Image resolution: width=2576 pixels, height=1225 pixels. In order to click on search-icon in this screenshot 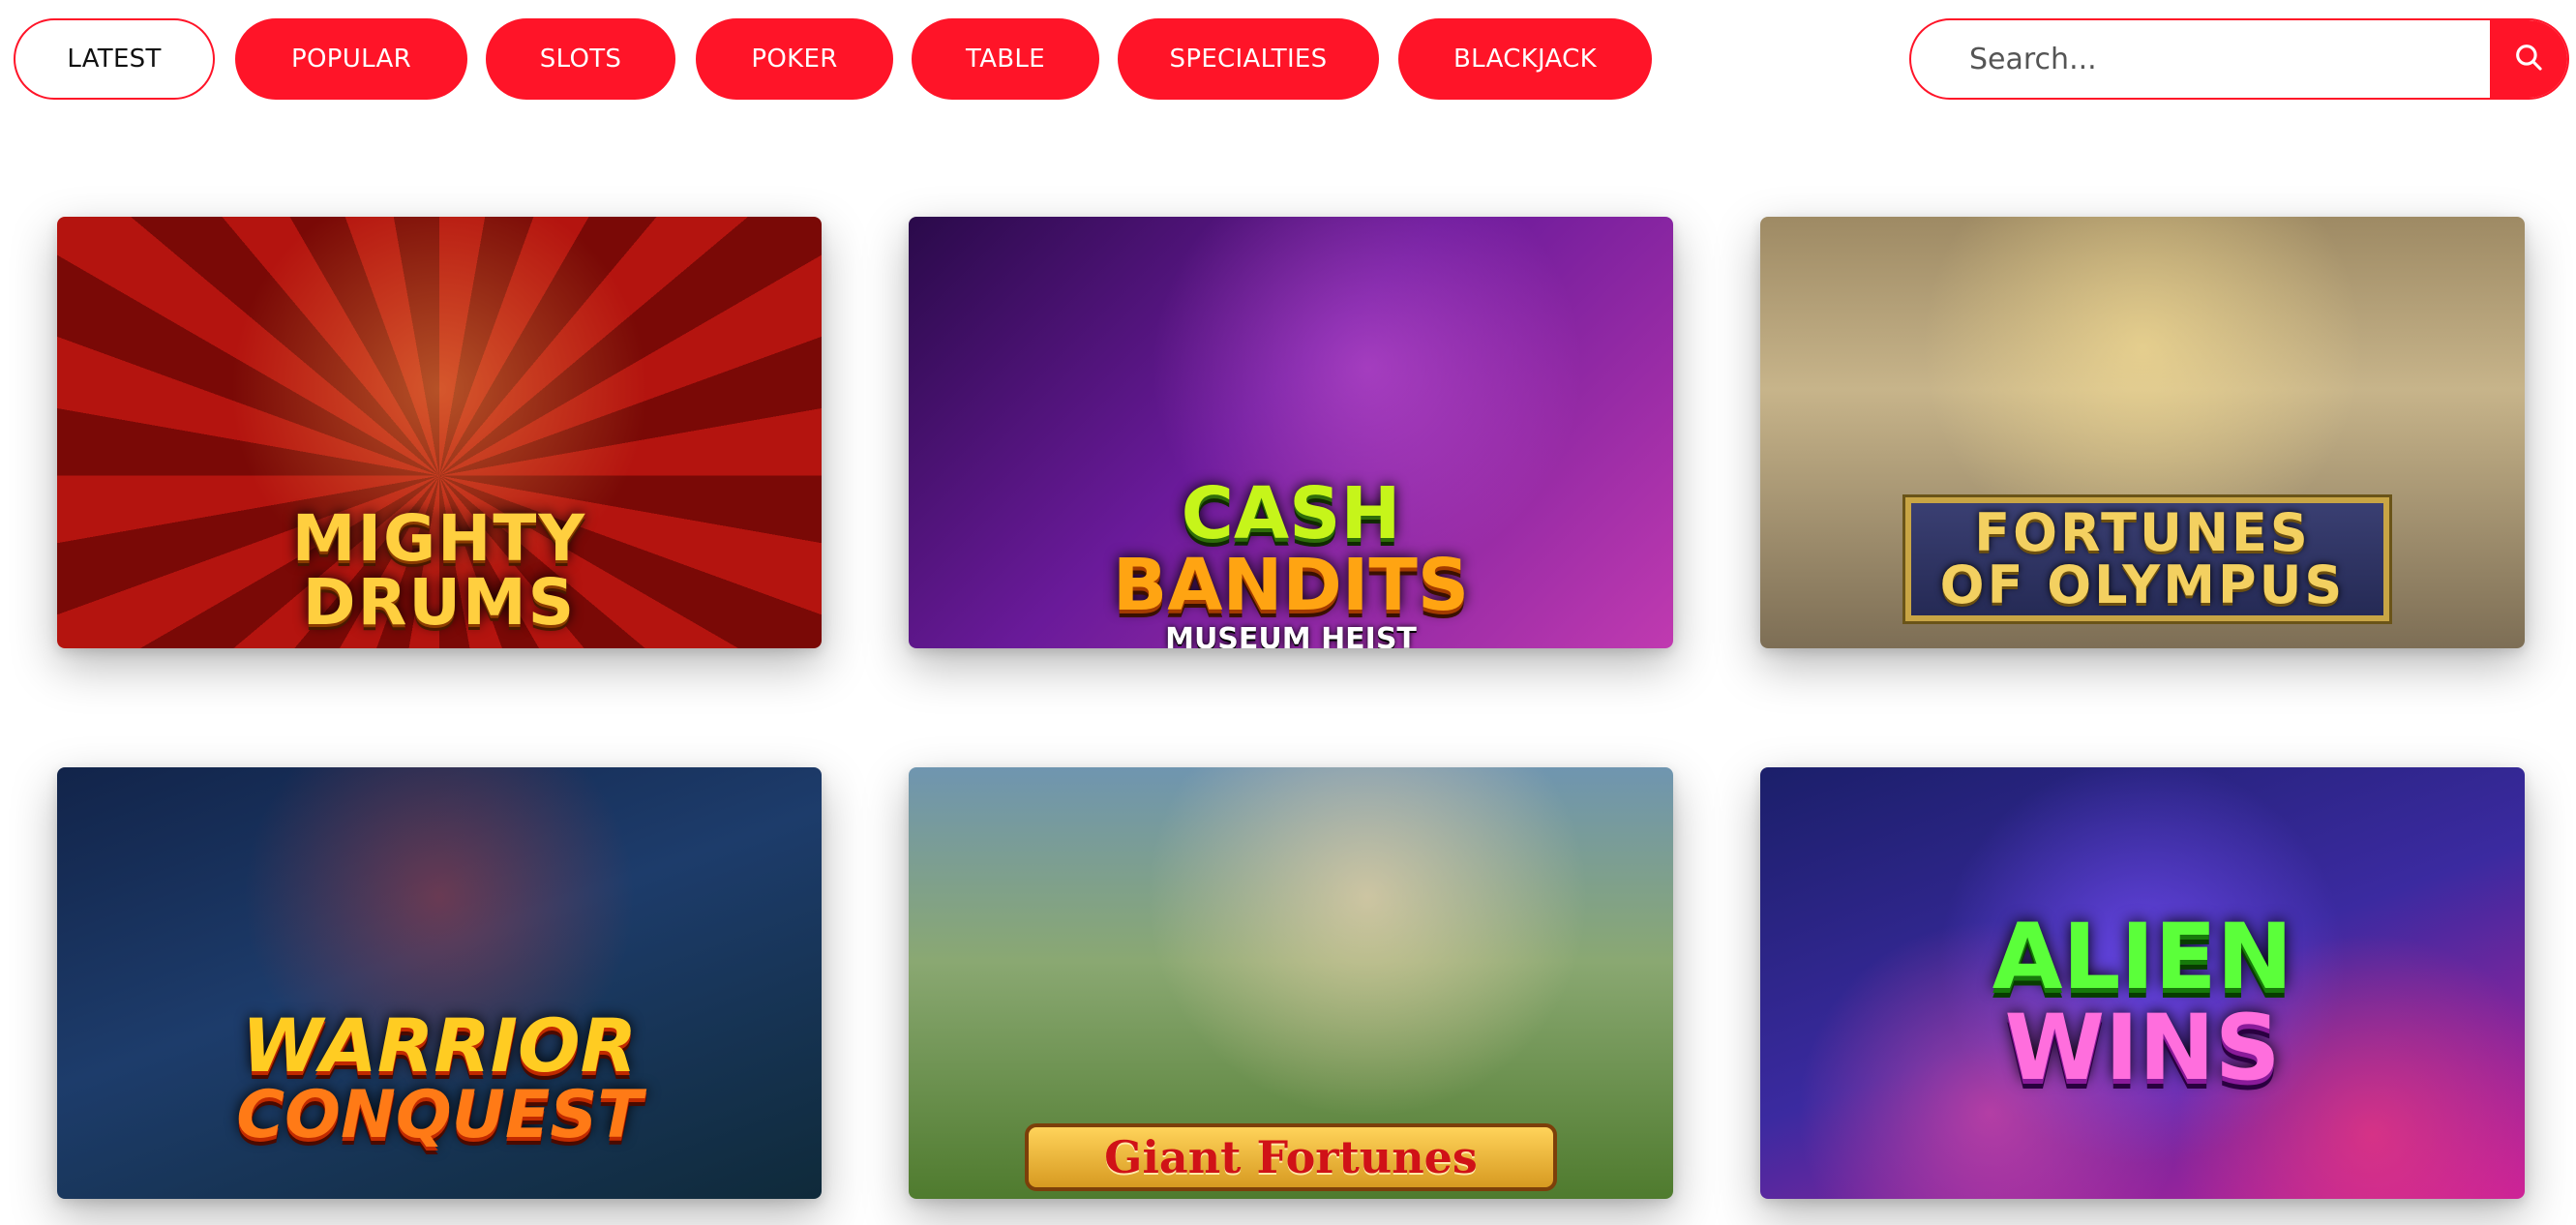, I will do `click(2528, 59)`.